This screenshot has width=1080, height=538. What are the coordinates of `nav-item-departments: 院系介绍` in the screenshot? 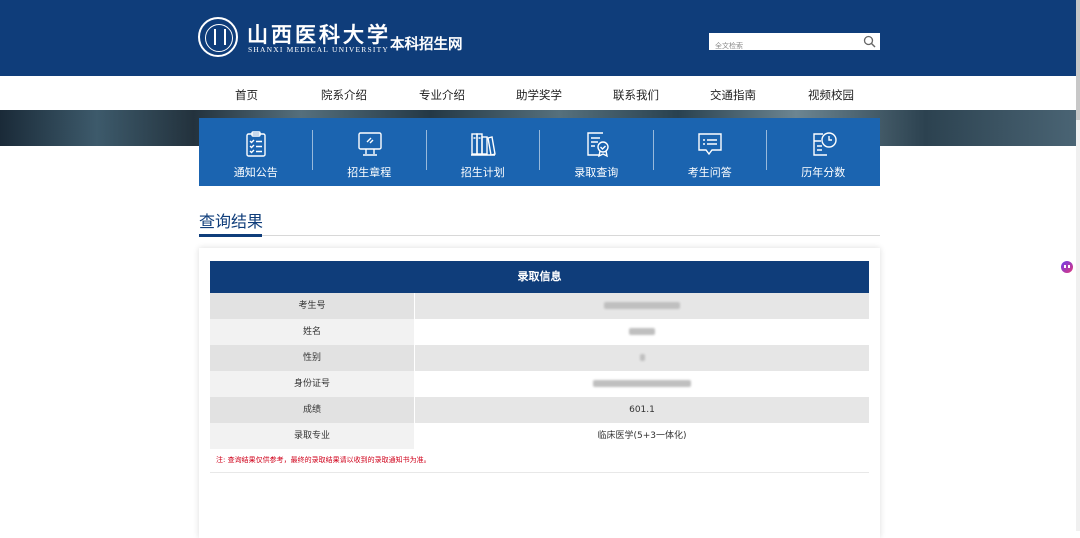 It's located at (344, 95).